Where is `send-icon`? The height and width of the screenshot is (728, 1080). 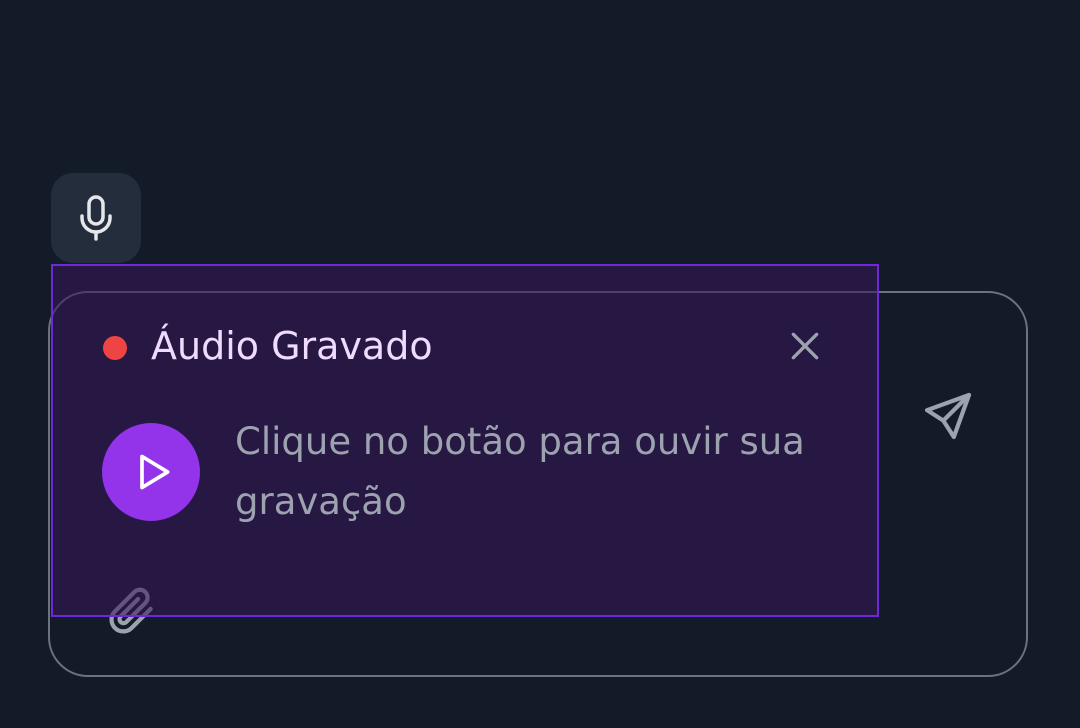 send-icon is located at coordinates (948, 416).